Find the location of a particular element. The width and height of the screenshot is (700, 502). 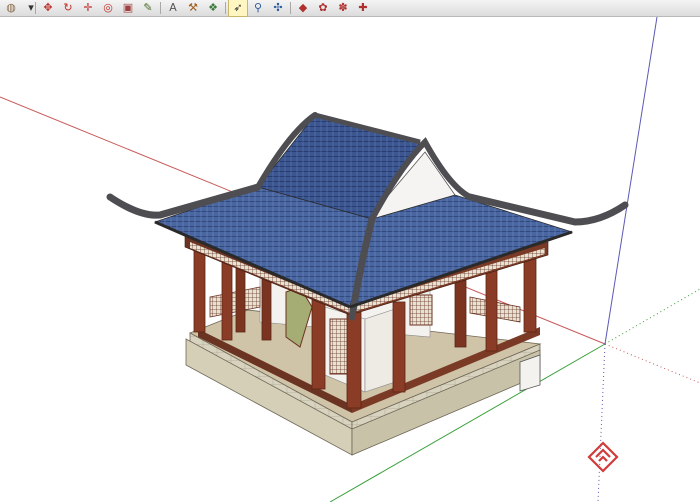

move-icon: ✥ is located at coordinates (48, 8).